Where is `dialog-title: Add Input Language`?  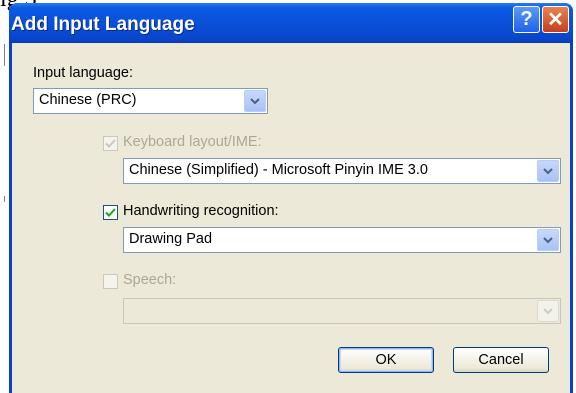
dialog-title: Add Input Language is located at coordinates (103, 24).